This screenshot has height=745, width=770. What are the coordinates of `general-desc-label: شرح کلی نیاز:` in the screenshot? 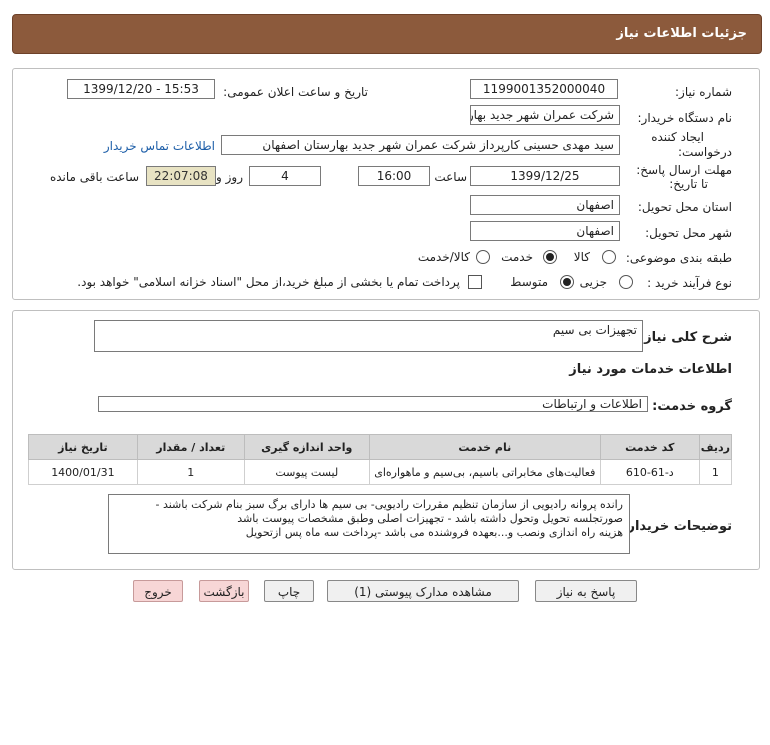 It's located at (685, 337).